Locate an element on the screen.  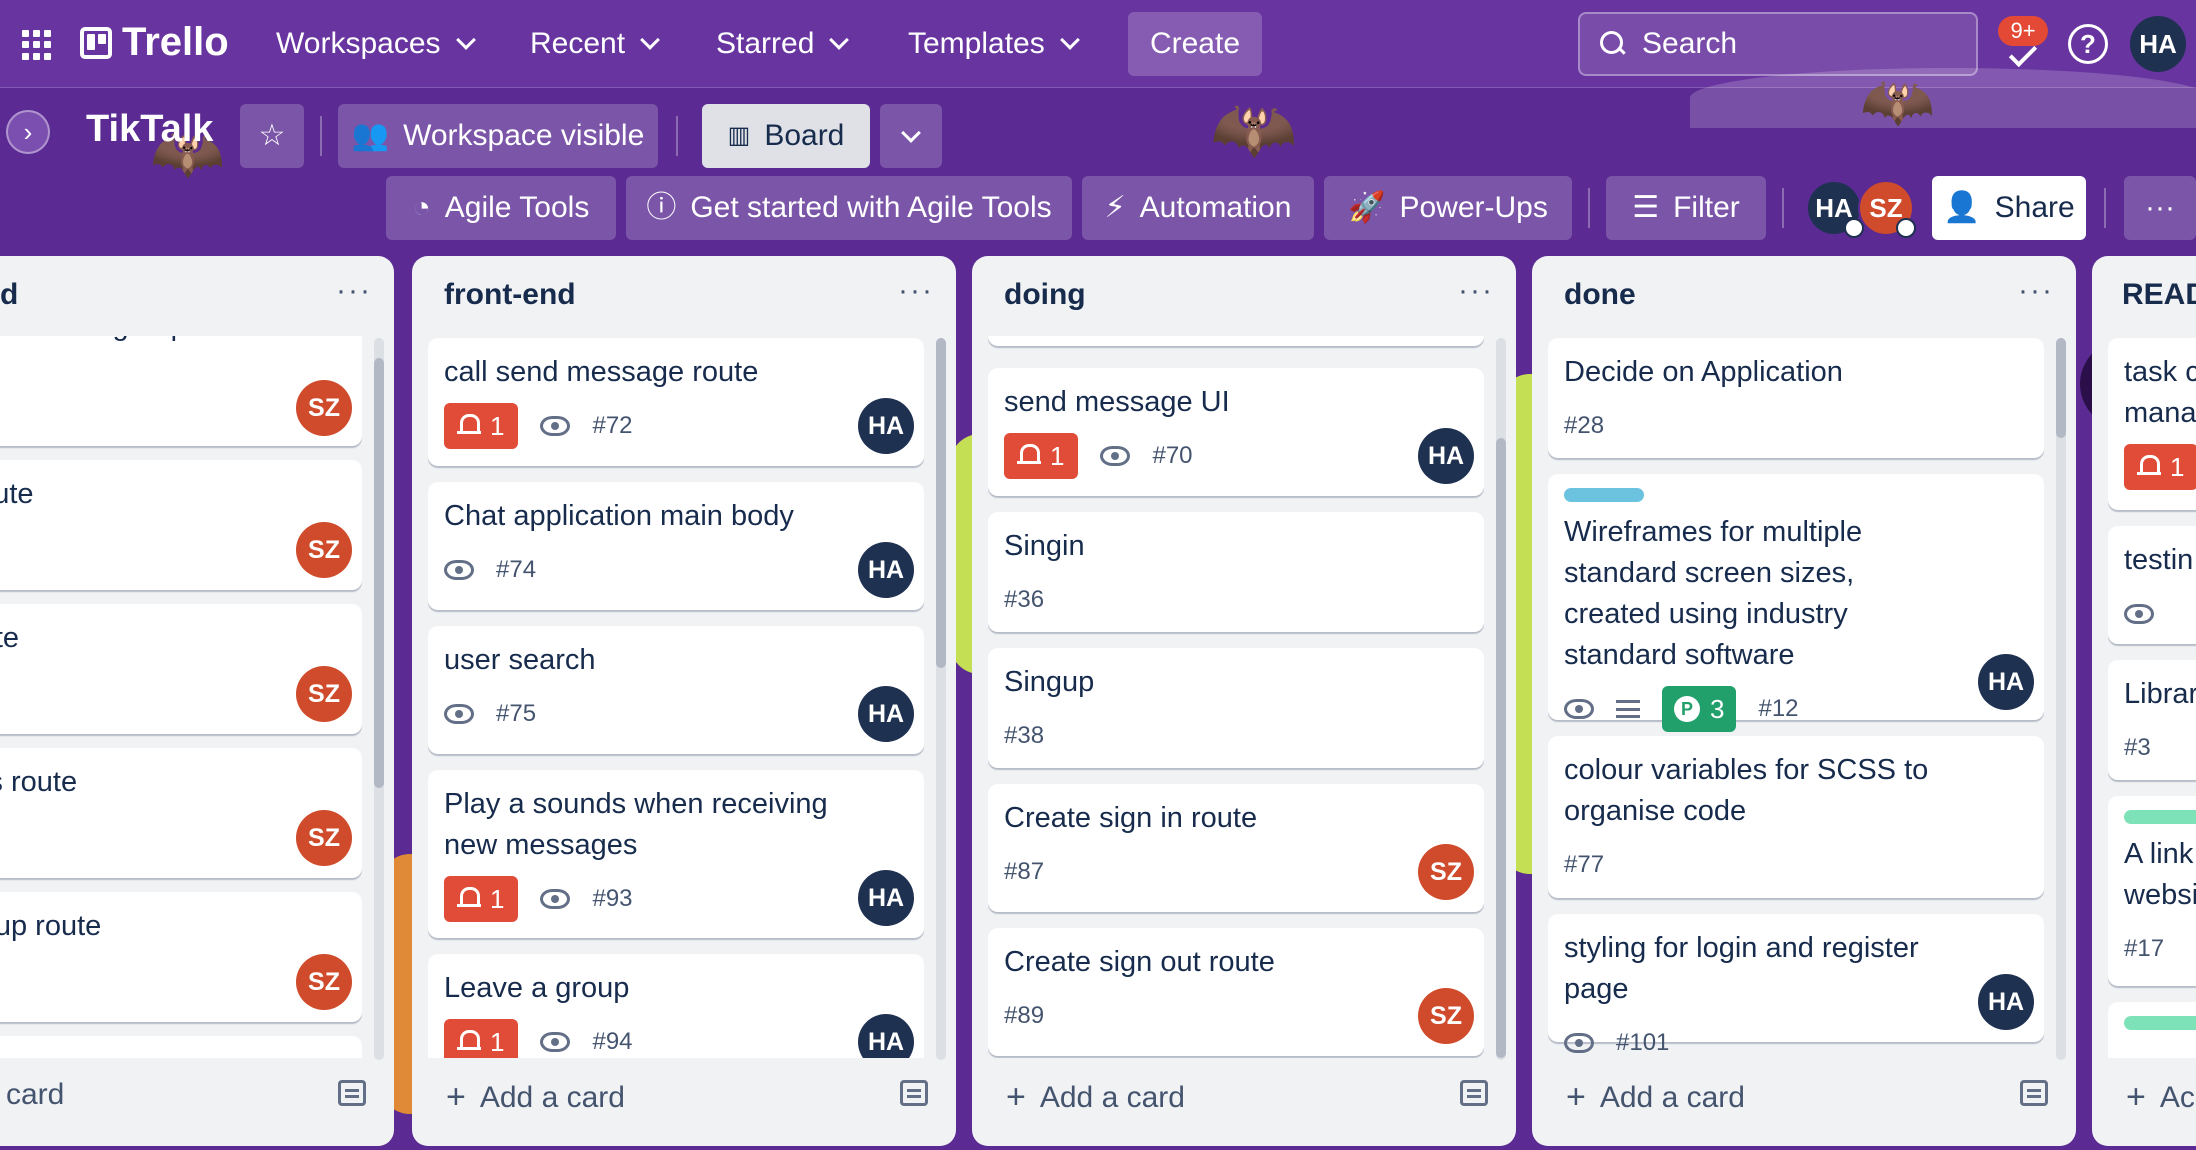
board-title: TikTalk is located at coordinates (149, 129).